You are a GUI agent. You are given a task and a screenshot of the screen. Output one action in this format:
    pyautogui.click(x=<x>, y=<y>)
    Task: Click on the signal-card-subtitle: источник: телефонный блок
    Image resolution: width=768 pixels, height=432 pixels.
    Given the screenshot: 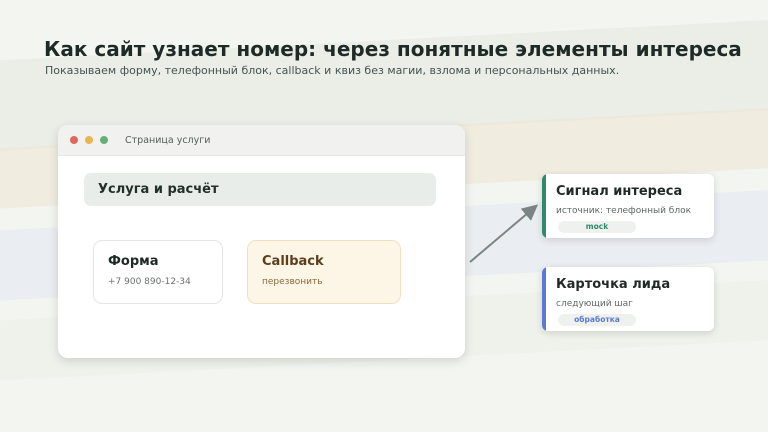 What is the action you would take?
    pyautogui.click(x=624, y=211)
    